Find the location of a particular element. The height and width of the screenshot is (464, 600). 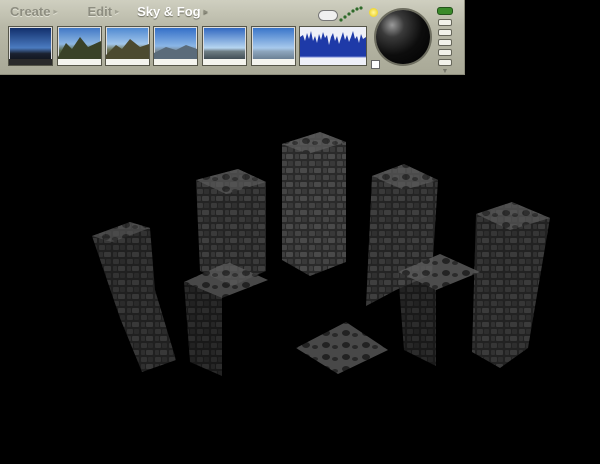

sky-preview-ball is located at coordinates (403, 37).